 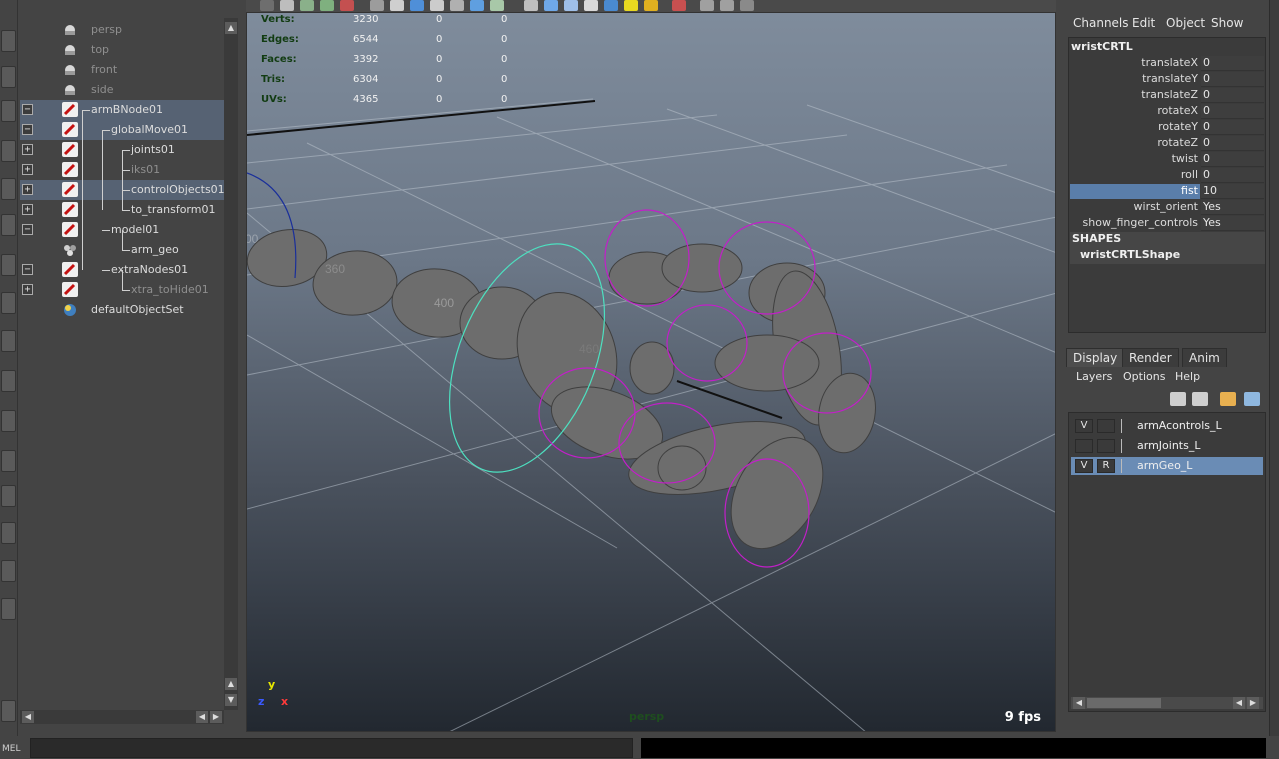 What do you see at coordinates (123, 210) in the screenshot?
I see `outliner-item-to_transform01: + to_transform01` at bounding box center [123, 210].